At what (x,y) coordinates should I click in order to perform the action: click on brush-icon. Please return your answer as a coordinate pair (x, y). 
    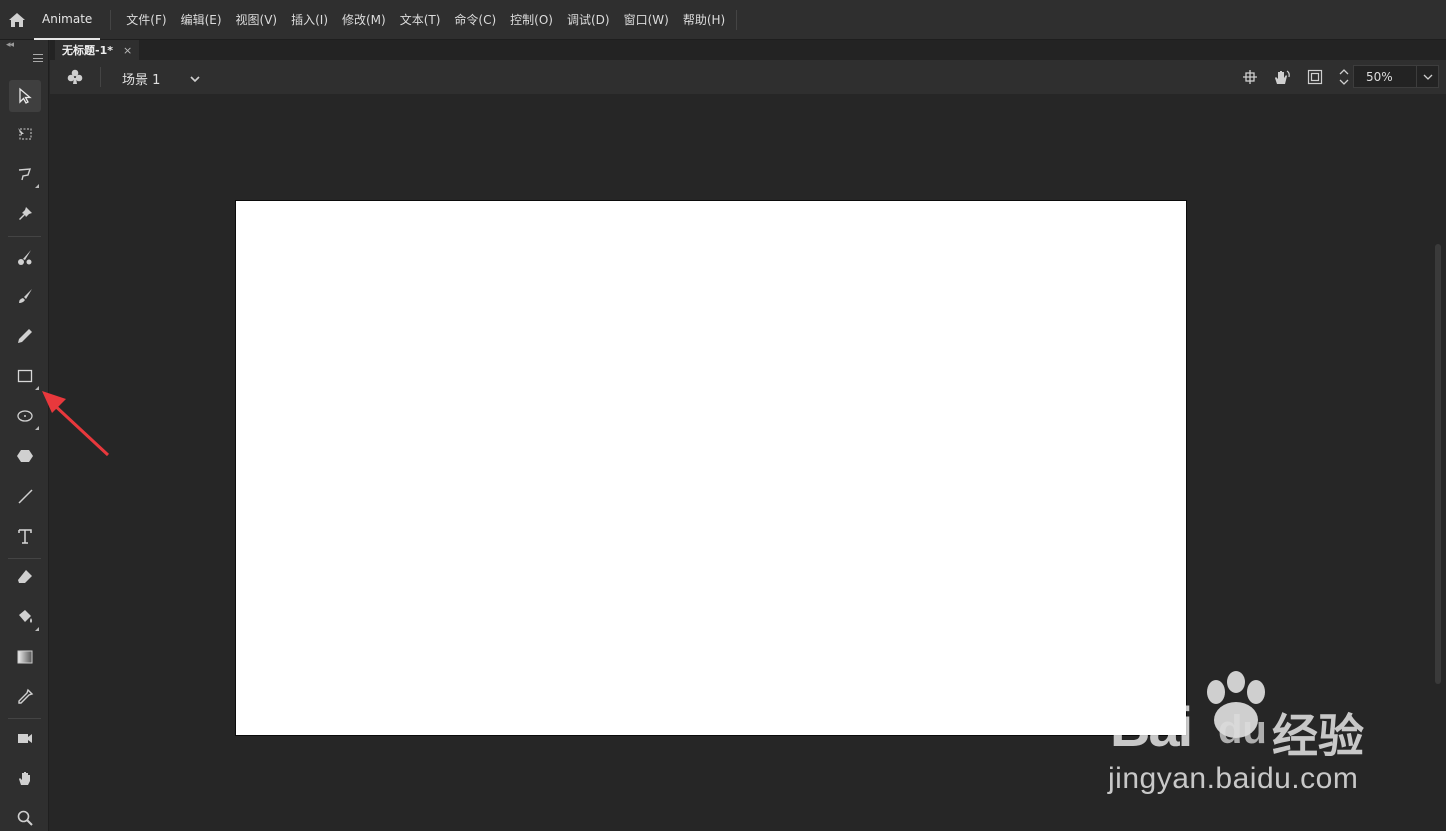
    Looking at the image, I should click on (25, 296).